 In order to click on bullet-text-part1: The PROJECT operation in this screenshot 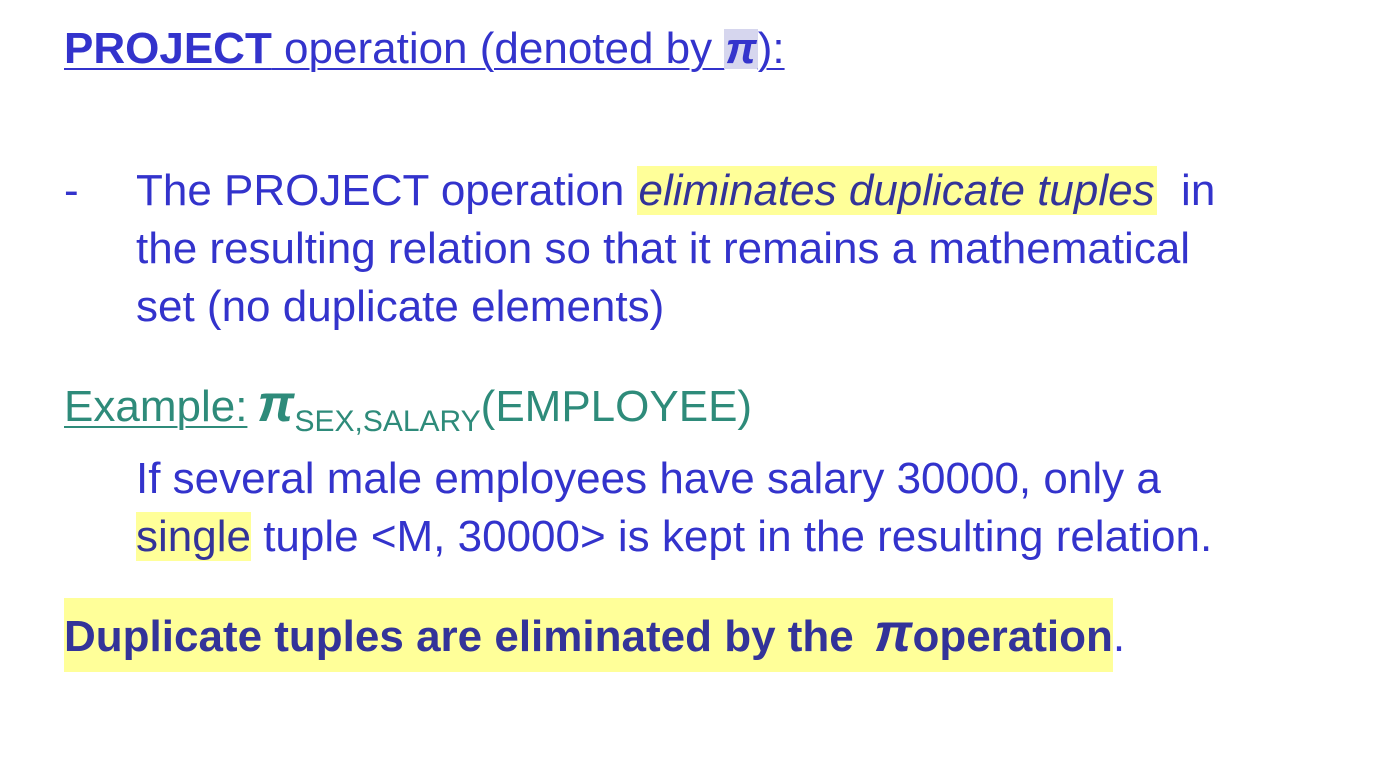, I will do `click(386, 190)`.